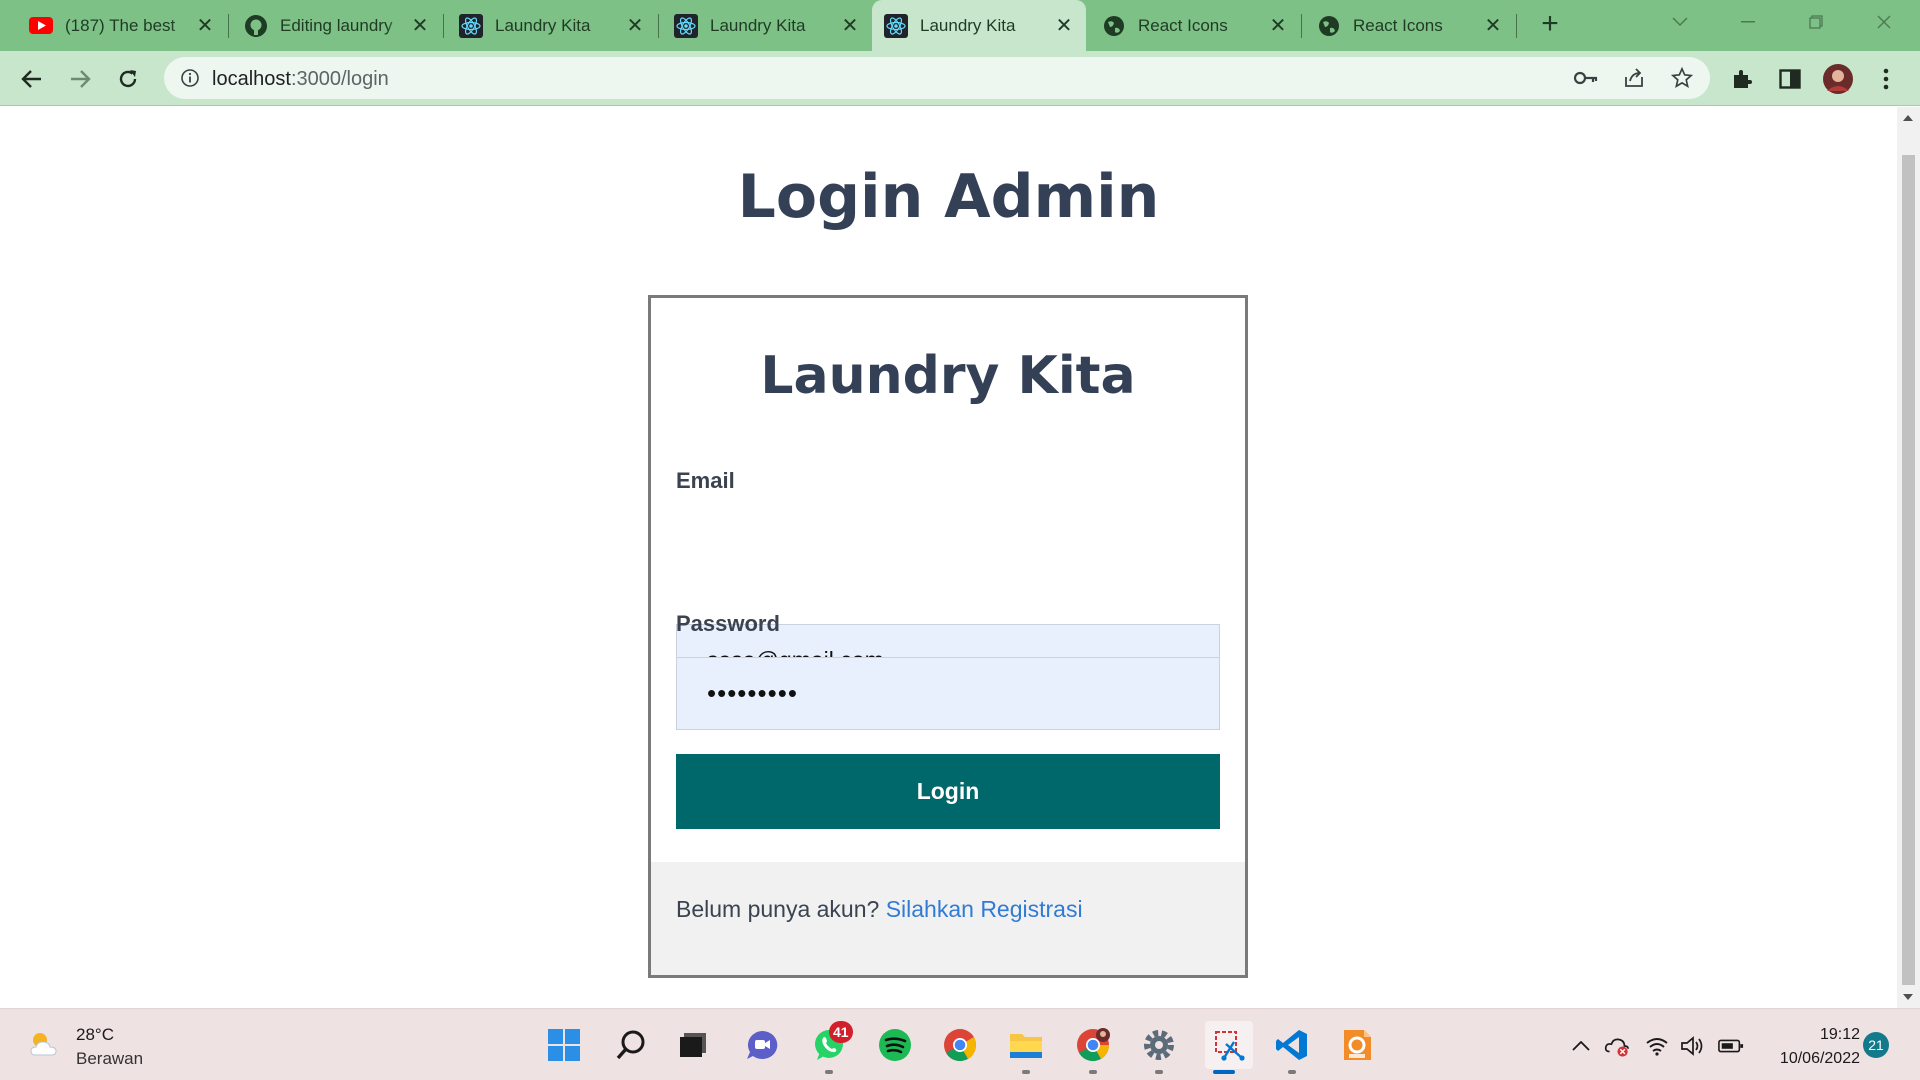  I want to click on weather-description: Berawan, so click(110, 1058).